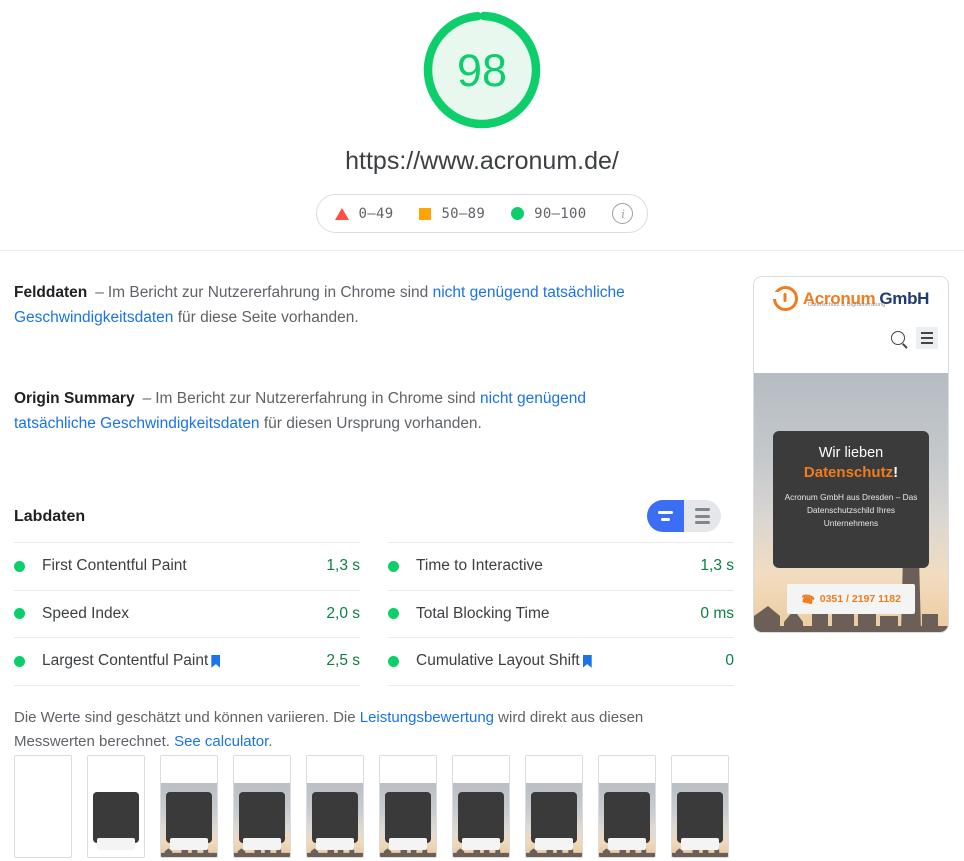 This screenshot has height=861, width=964. I want to click on expanded-view-toggle, so click(702, 516).